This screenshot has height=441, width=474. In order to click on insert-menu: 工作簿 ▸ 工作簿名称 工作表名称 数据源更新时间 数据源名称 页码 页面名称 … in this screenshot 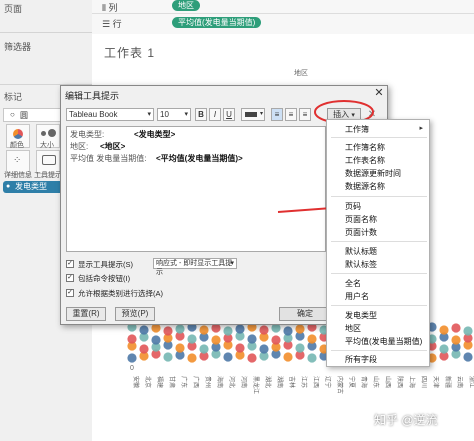, I will do `click(378, 243)`.